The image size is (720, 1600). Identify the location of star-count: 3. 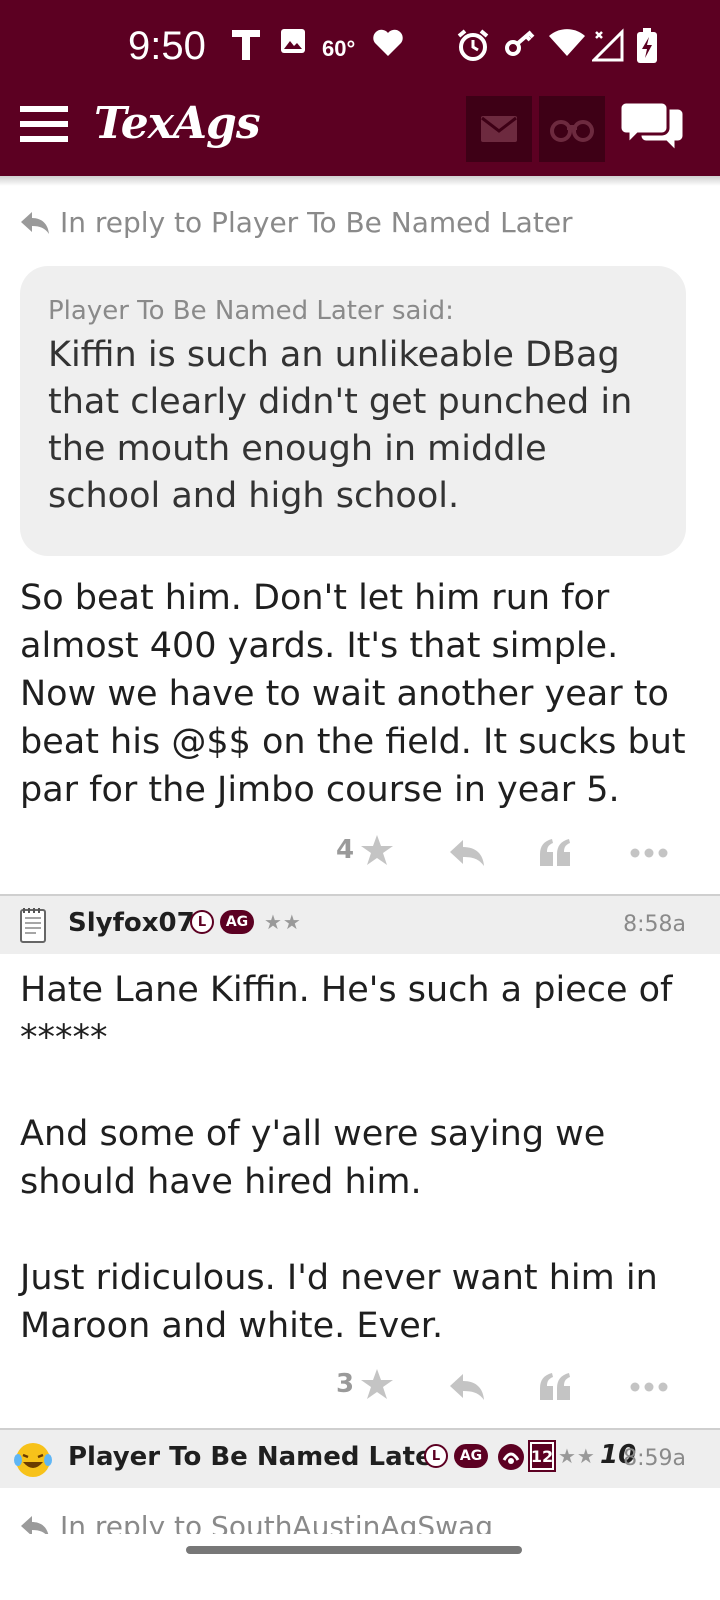
(345, 1384).